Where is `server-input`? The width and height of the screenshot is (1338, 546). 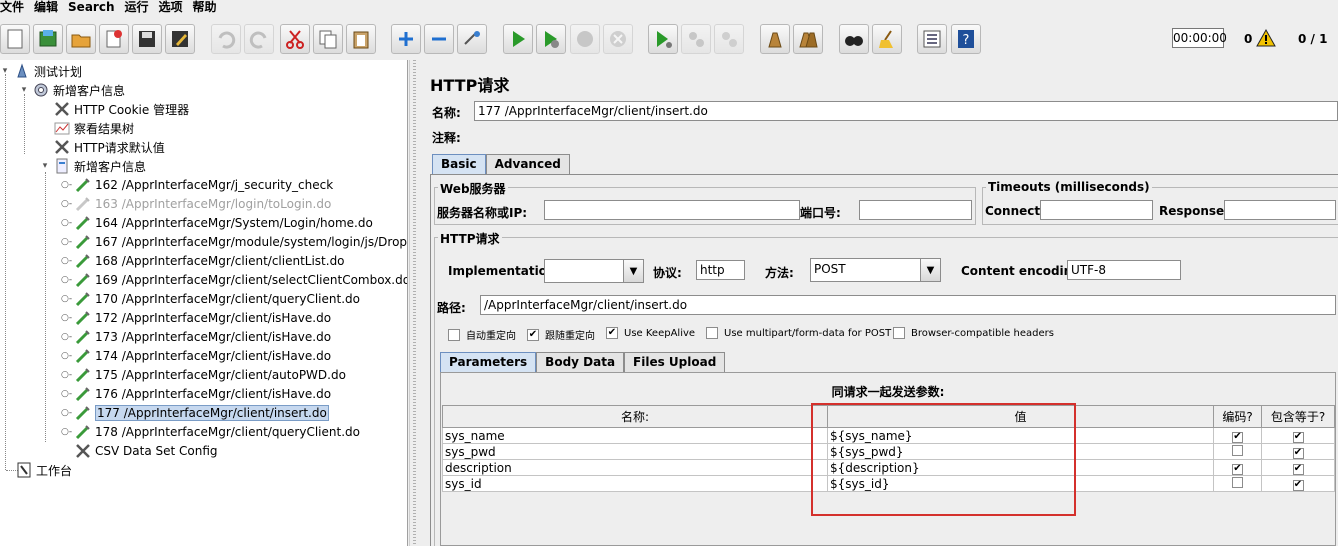
server-input is located at coordinates (672, 210).